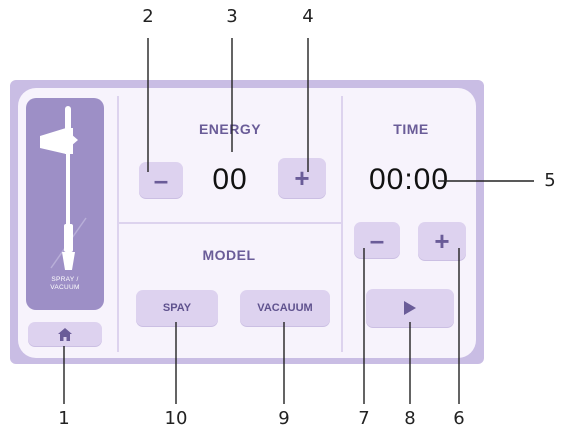  Describe the element at coordinates (550, 180) in the screenshot. I see `callout-5: 5` at that location.